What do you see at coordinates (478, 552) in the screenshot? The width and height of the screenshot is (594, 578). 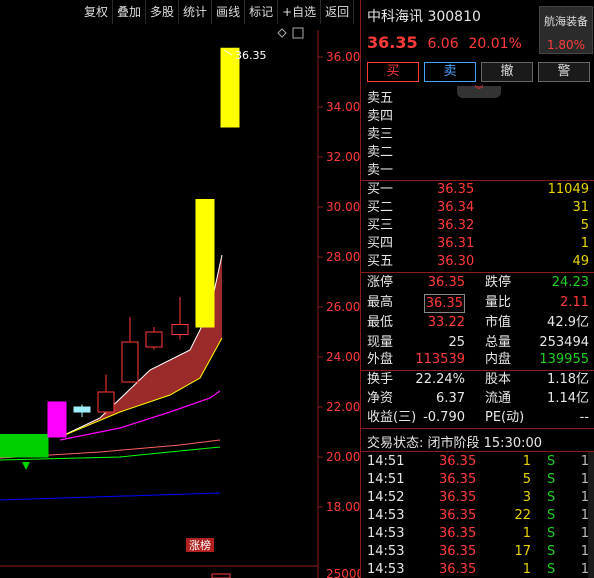 I see `tick-row: 14:53 36.35 17 S 1` at bounding box center [478, 552].